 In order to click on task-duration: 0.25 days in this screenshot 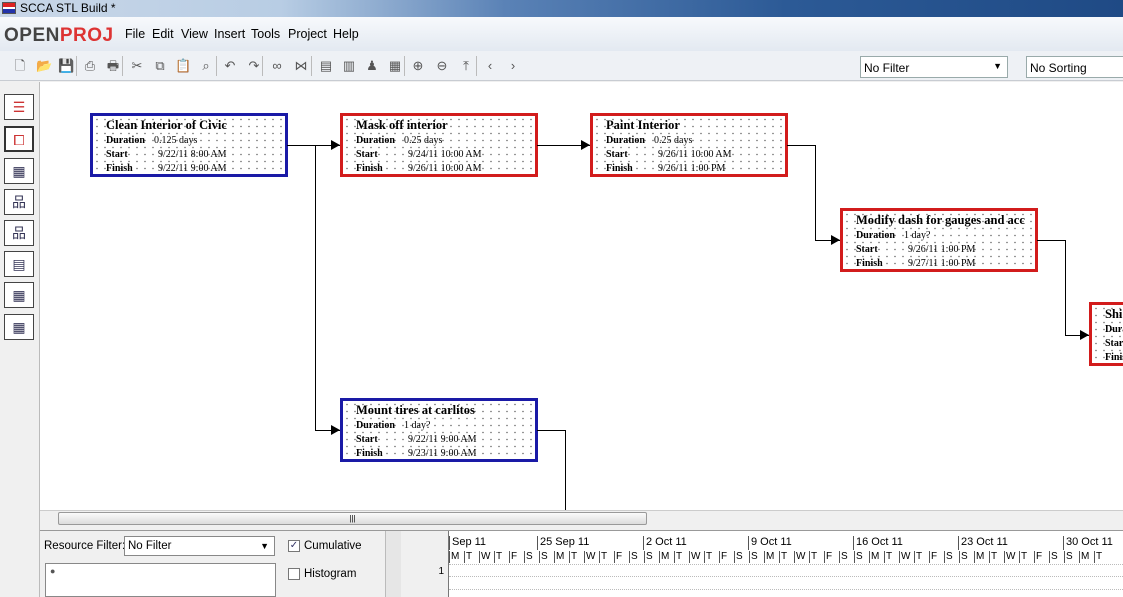, I will do `click(673, 140)`.